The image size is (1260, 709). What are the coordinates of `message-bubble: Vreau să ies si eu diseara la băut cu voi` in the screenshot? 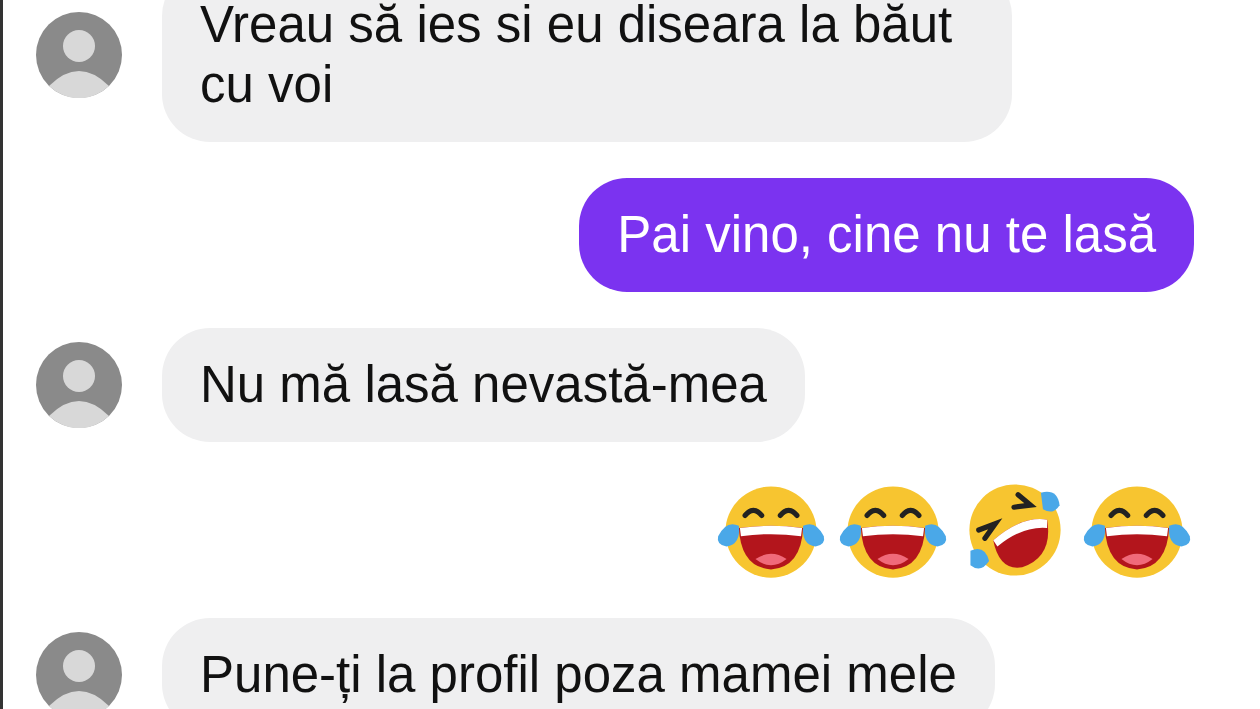 It's located at (587, 71).